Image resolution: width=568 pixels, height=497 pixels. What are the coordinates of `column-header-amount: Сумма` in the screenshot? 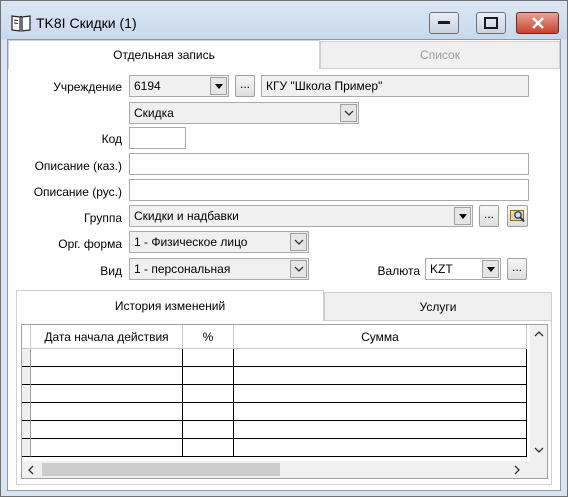 It's located at (380, 337).